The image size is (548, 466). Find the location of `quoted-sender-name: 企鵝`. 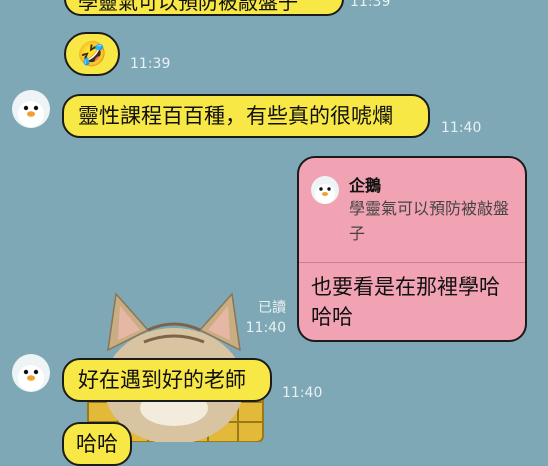

quoted-sender-name: 企鵝 is located at coordinates (365, 185).